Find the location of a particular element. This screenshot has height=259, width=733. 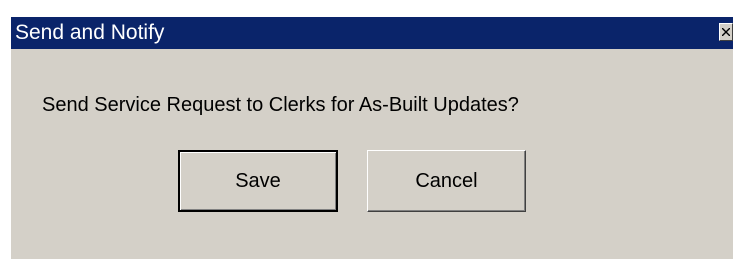

title-bar: Send and Notify is located at coordinates (372, 33).